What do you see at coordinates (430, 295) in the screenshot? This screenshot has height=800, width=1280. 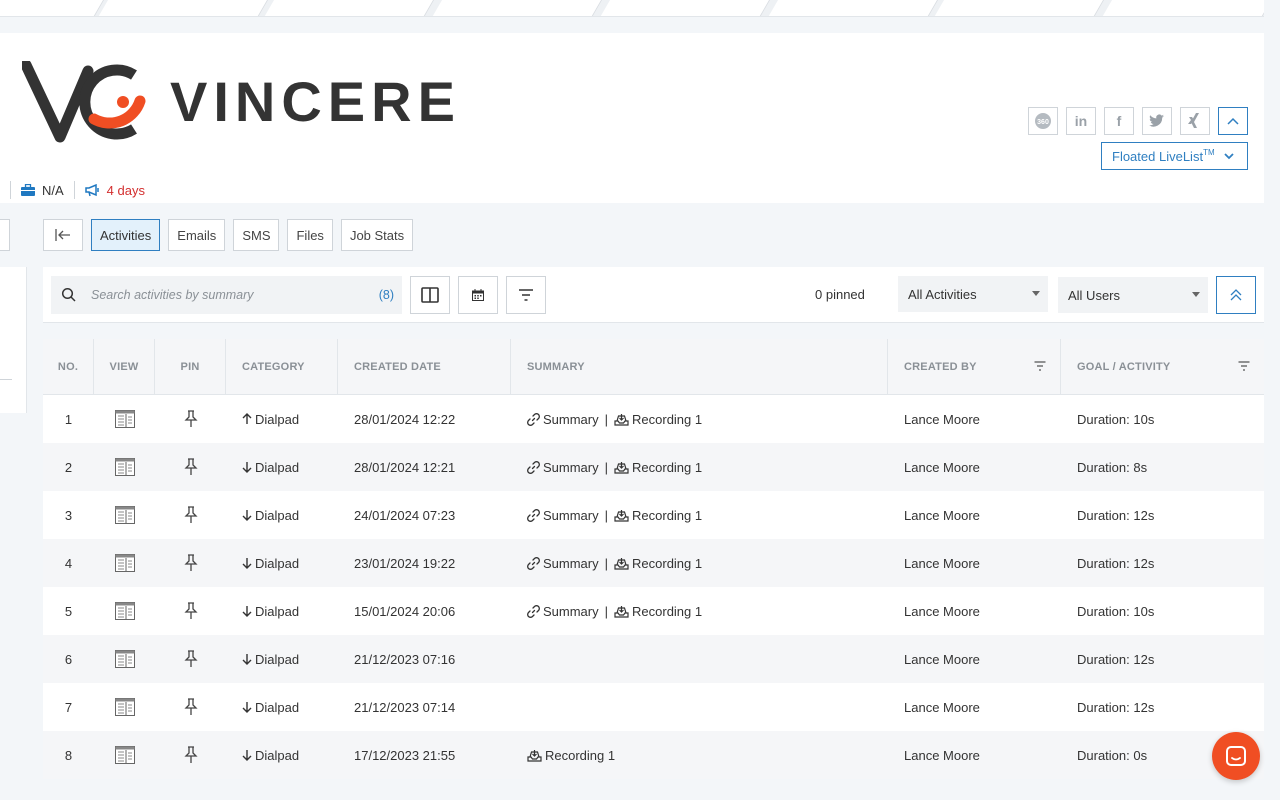 I see `split-view-button` at bounding box center [430, 295].